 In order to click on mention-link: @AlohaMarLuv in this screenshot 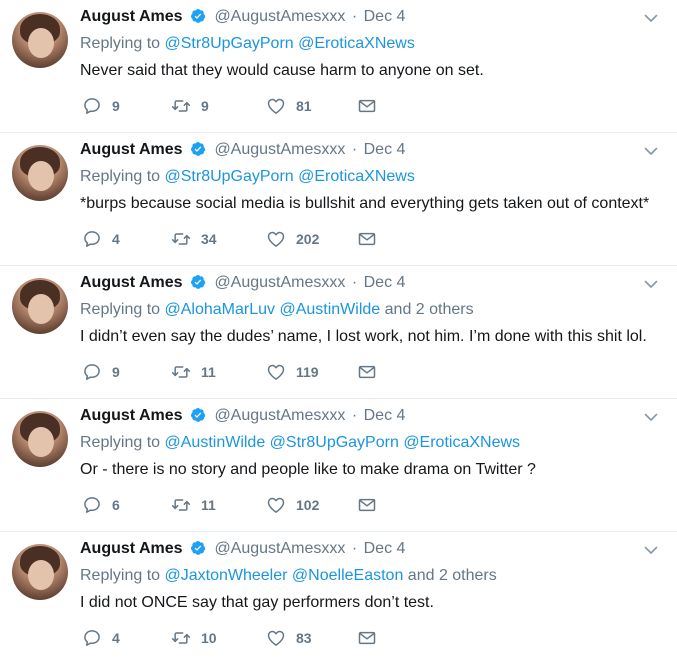, I will do `click(220, 309)`.